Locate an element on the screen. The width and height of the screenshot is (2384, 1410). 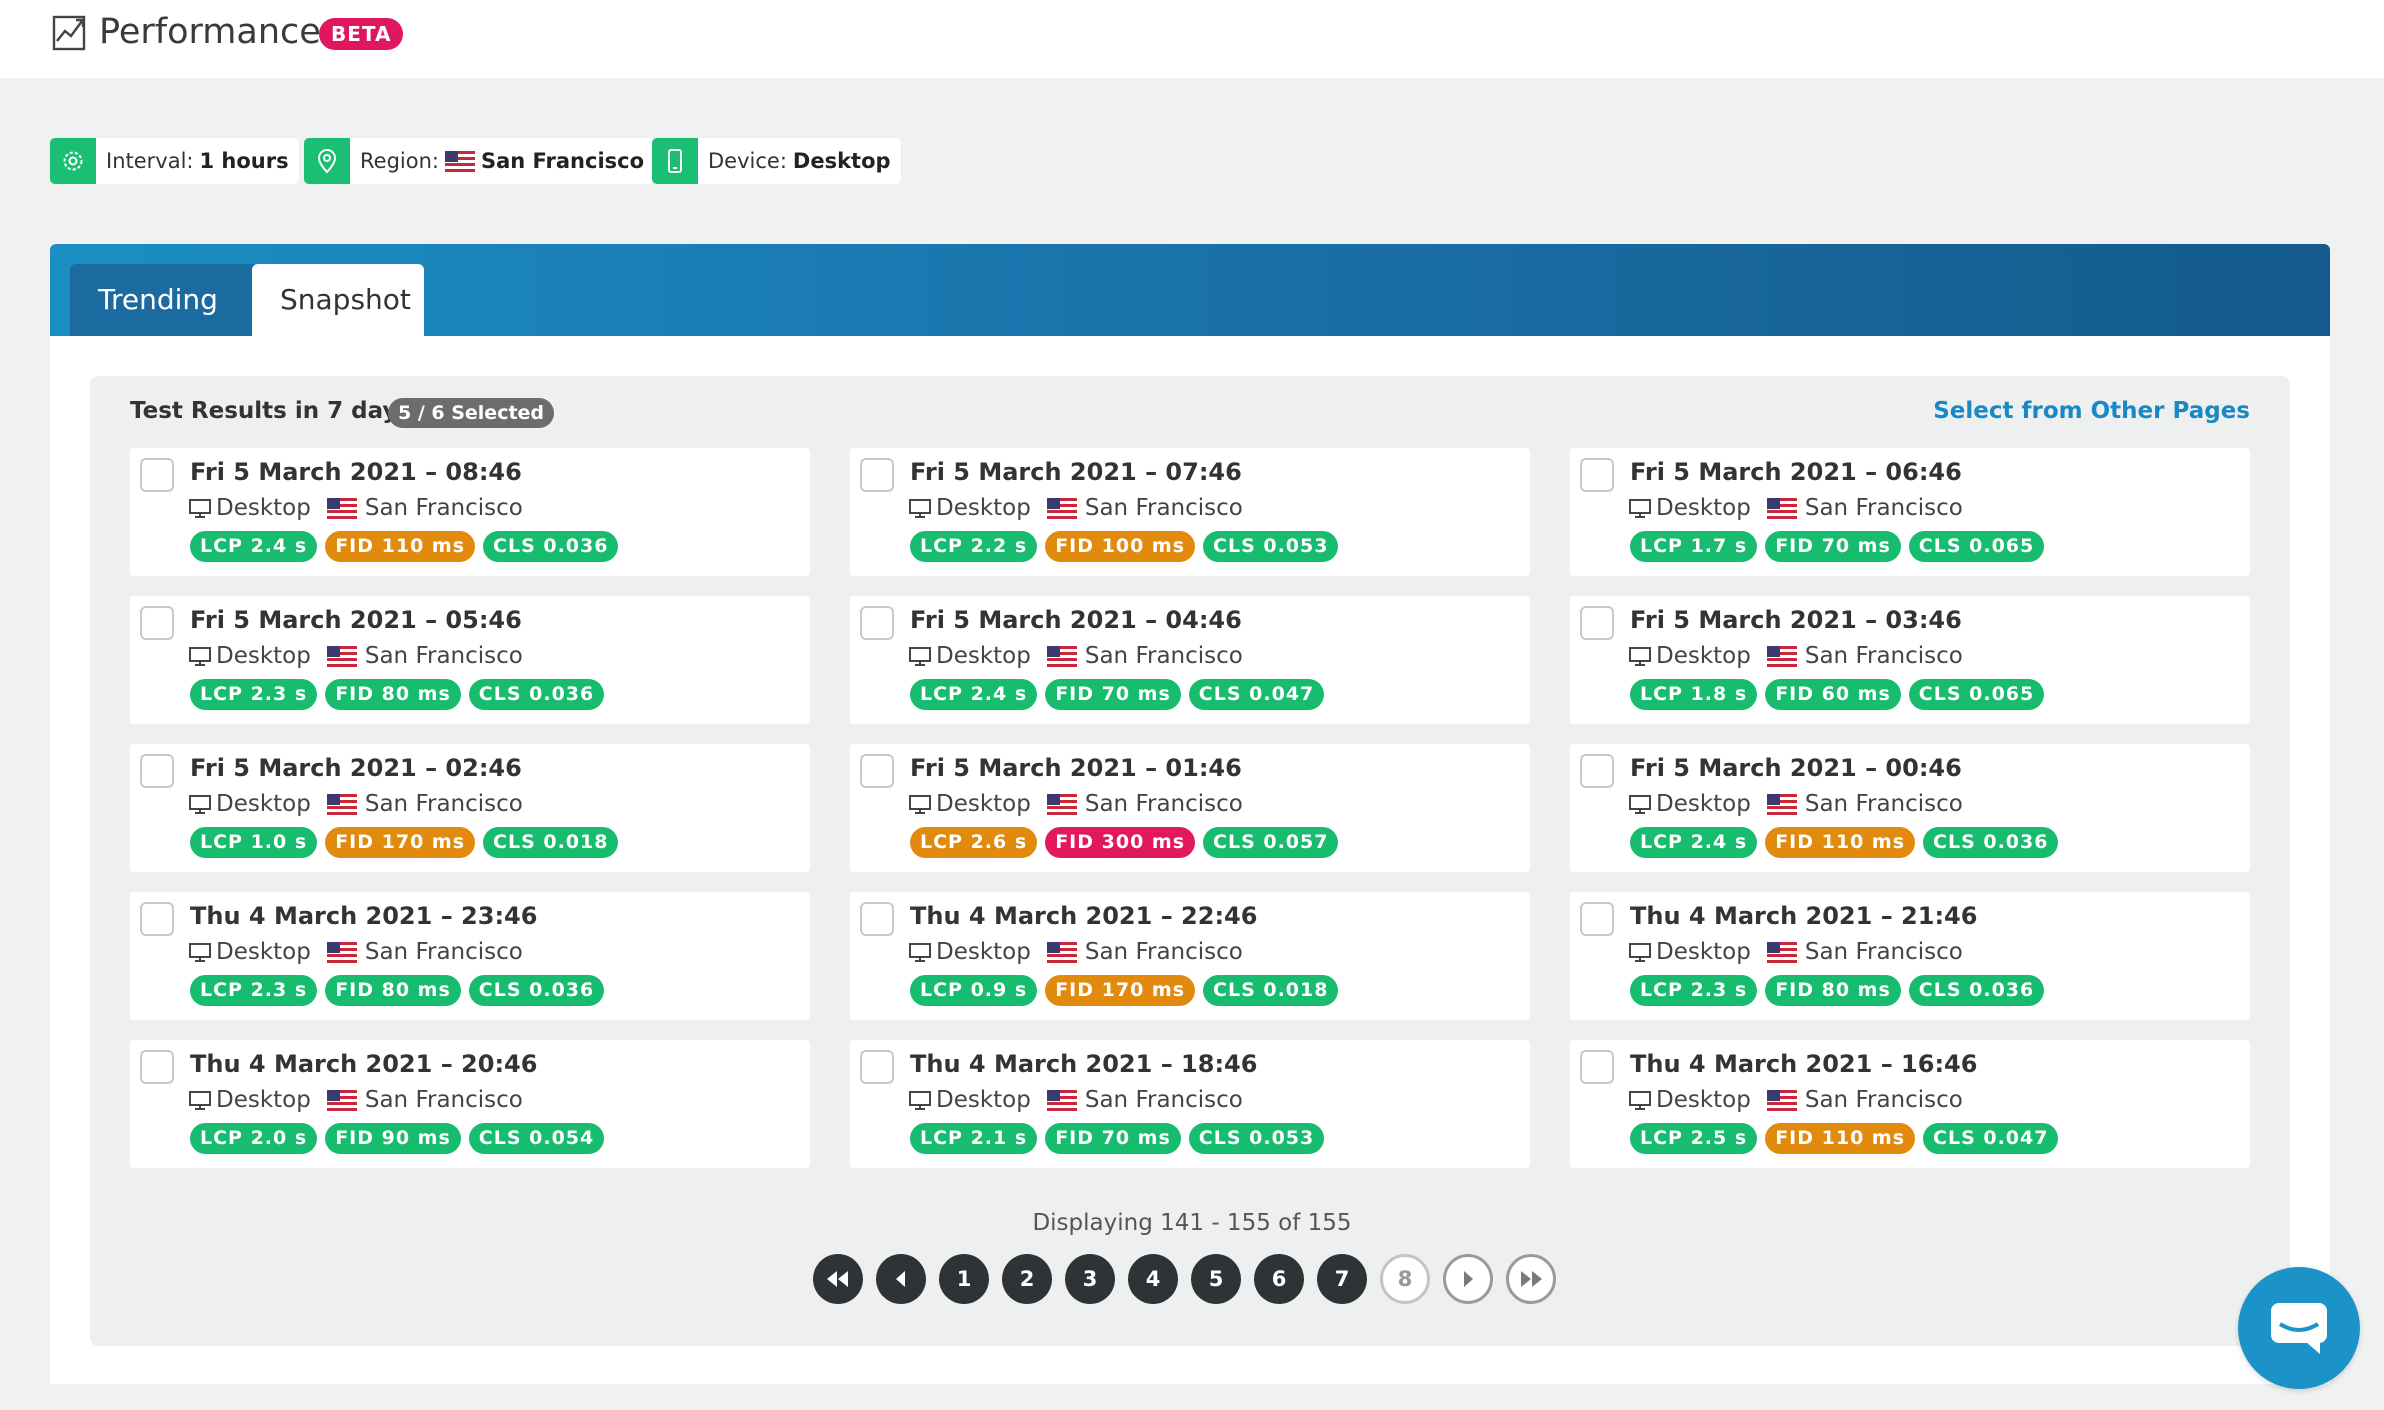
interval-filter: Interval: 1 hours is located at coordinates (174, 161).